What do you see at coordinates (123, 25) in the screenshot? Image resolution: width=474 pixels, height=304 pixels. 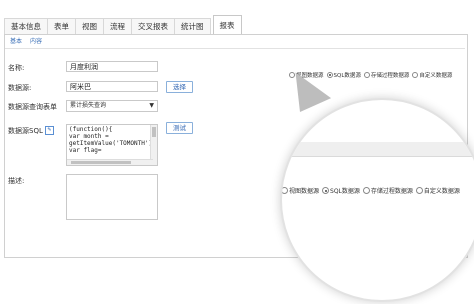 I see `main-tabs: 基本信息 表单 视图 流程 交叉报表 统计图 报表` at bounding box center [123, 25].